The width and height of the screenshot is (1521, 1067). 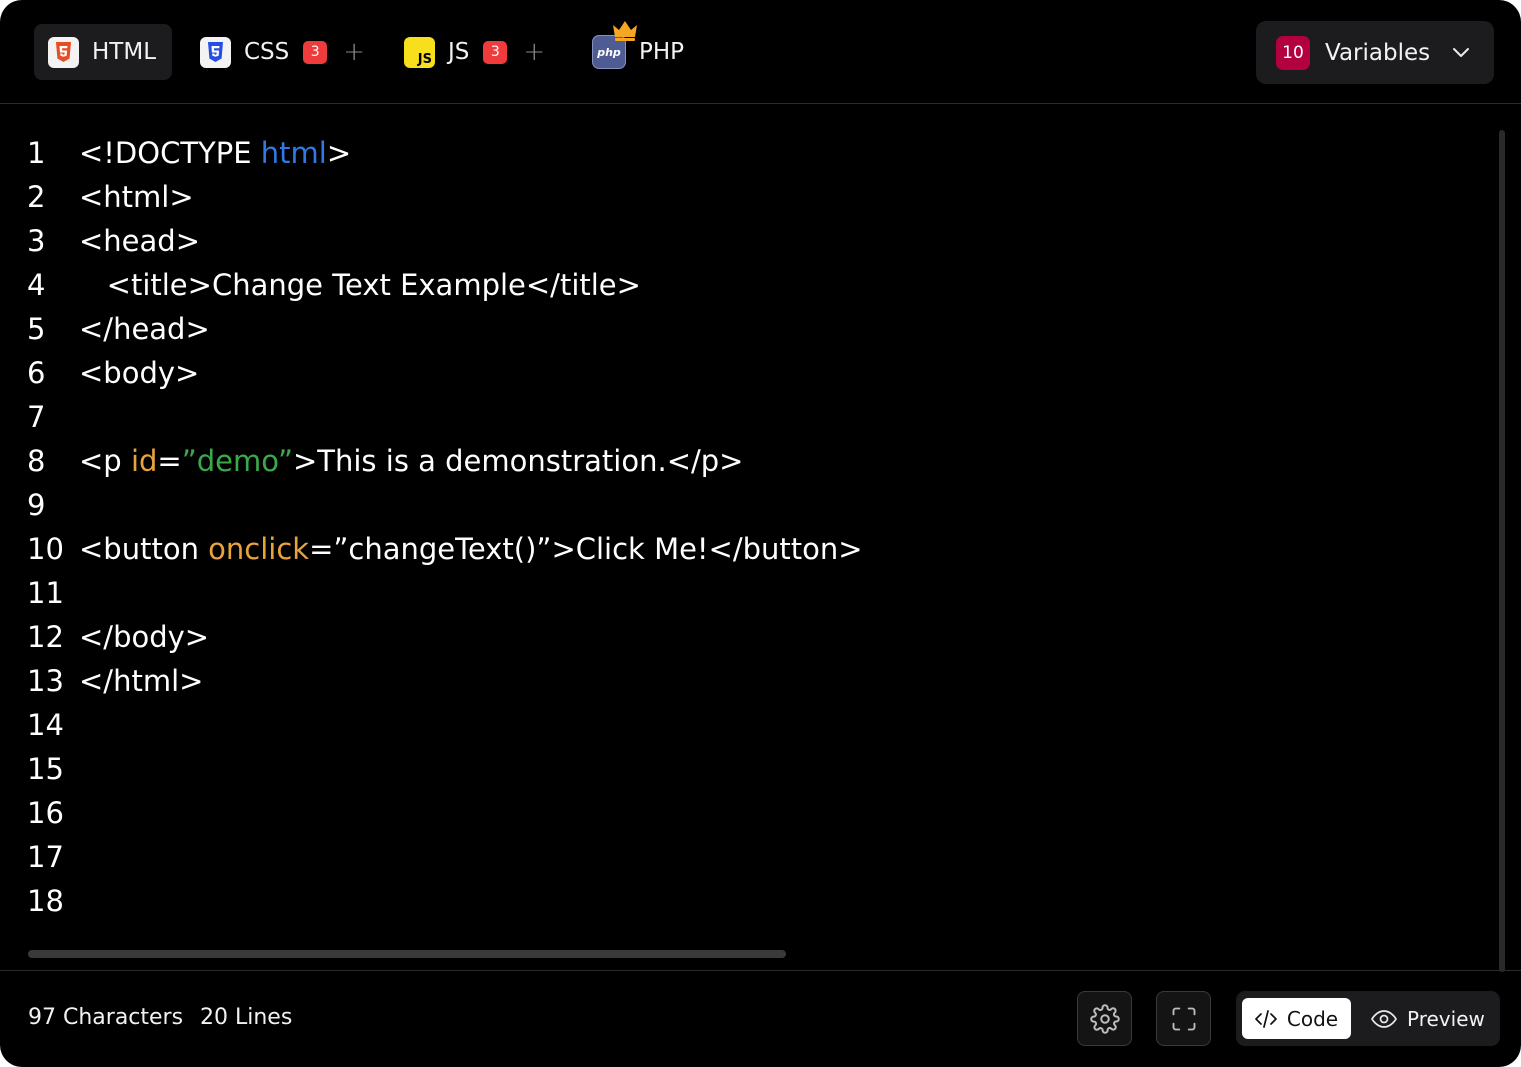 I want to click on code-line: 17, so click(x=740, y=862).